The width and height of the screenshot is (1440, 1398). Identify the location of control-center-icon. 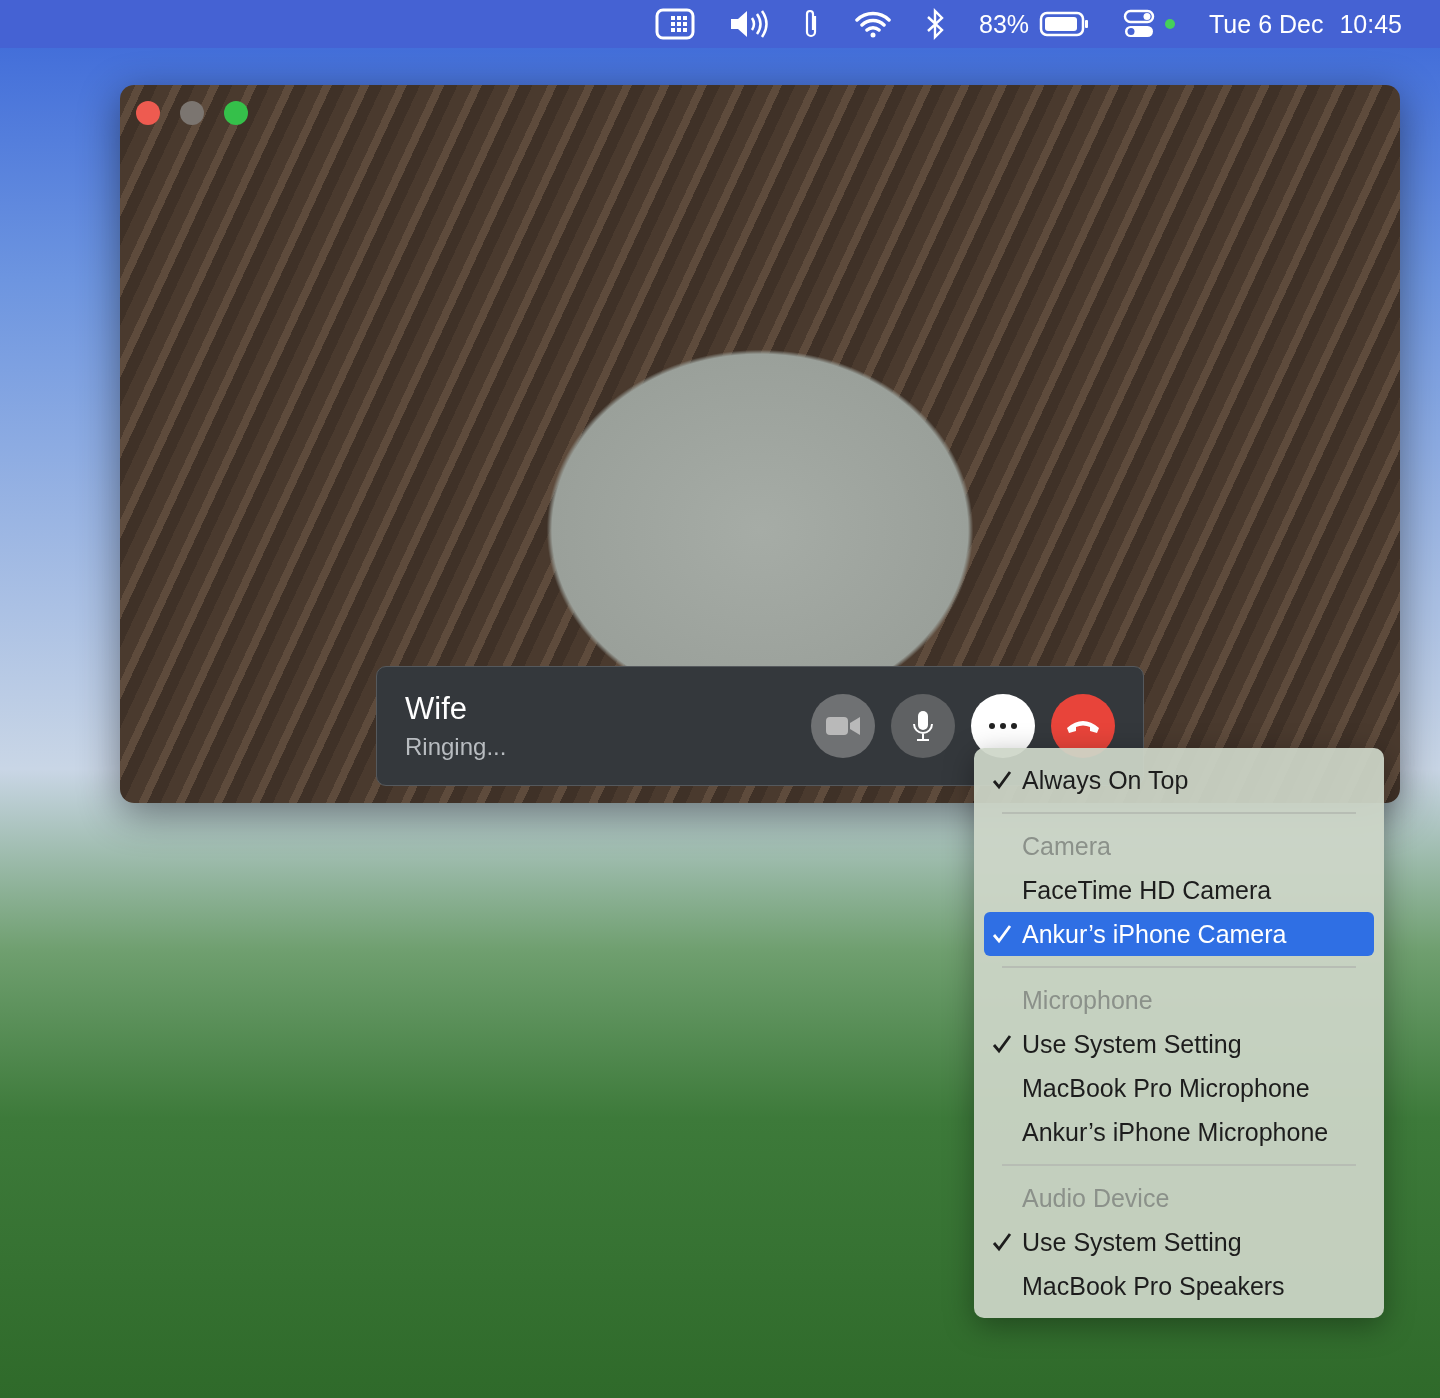
(1139, 24).